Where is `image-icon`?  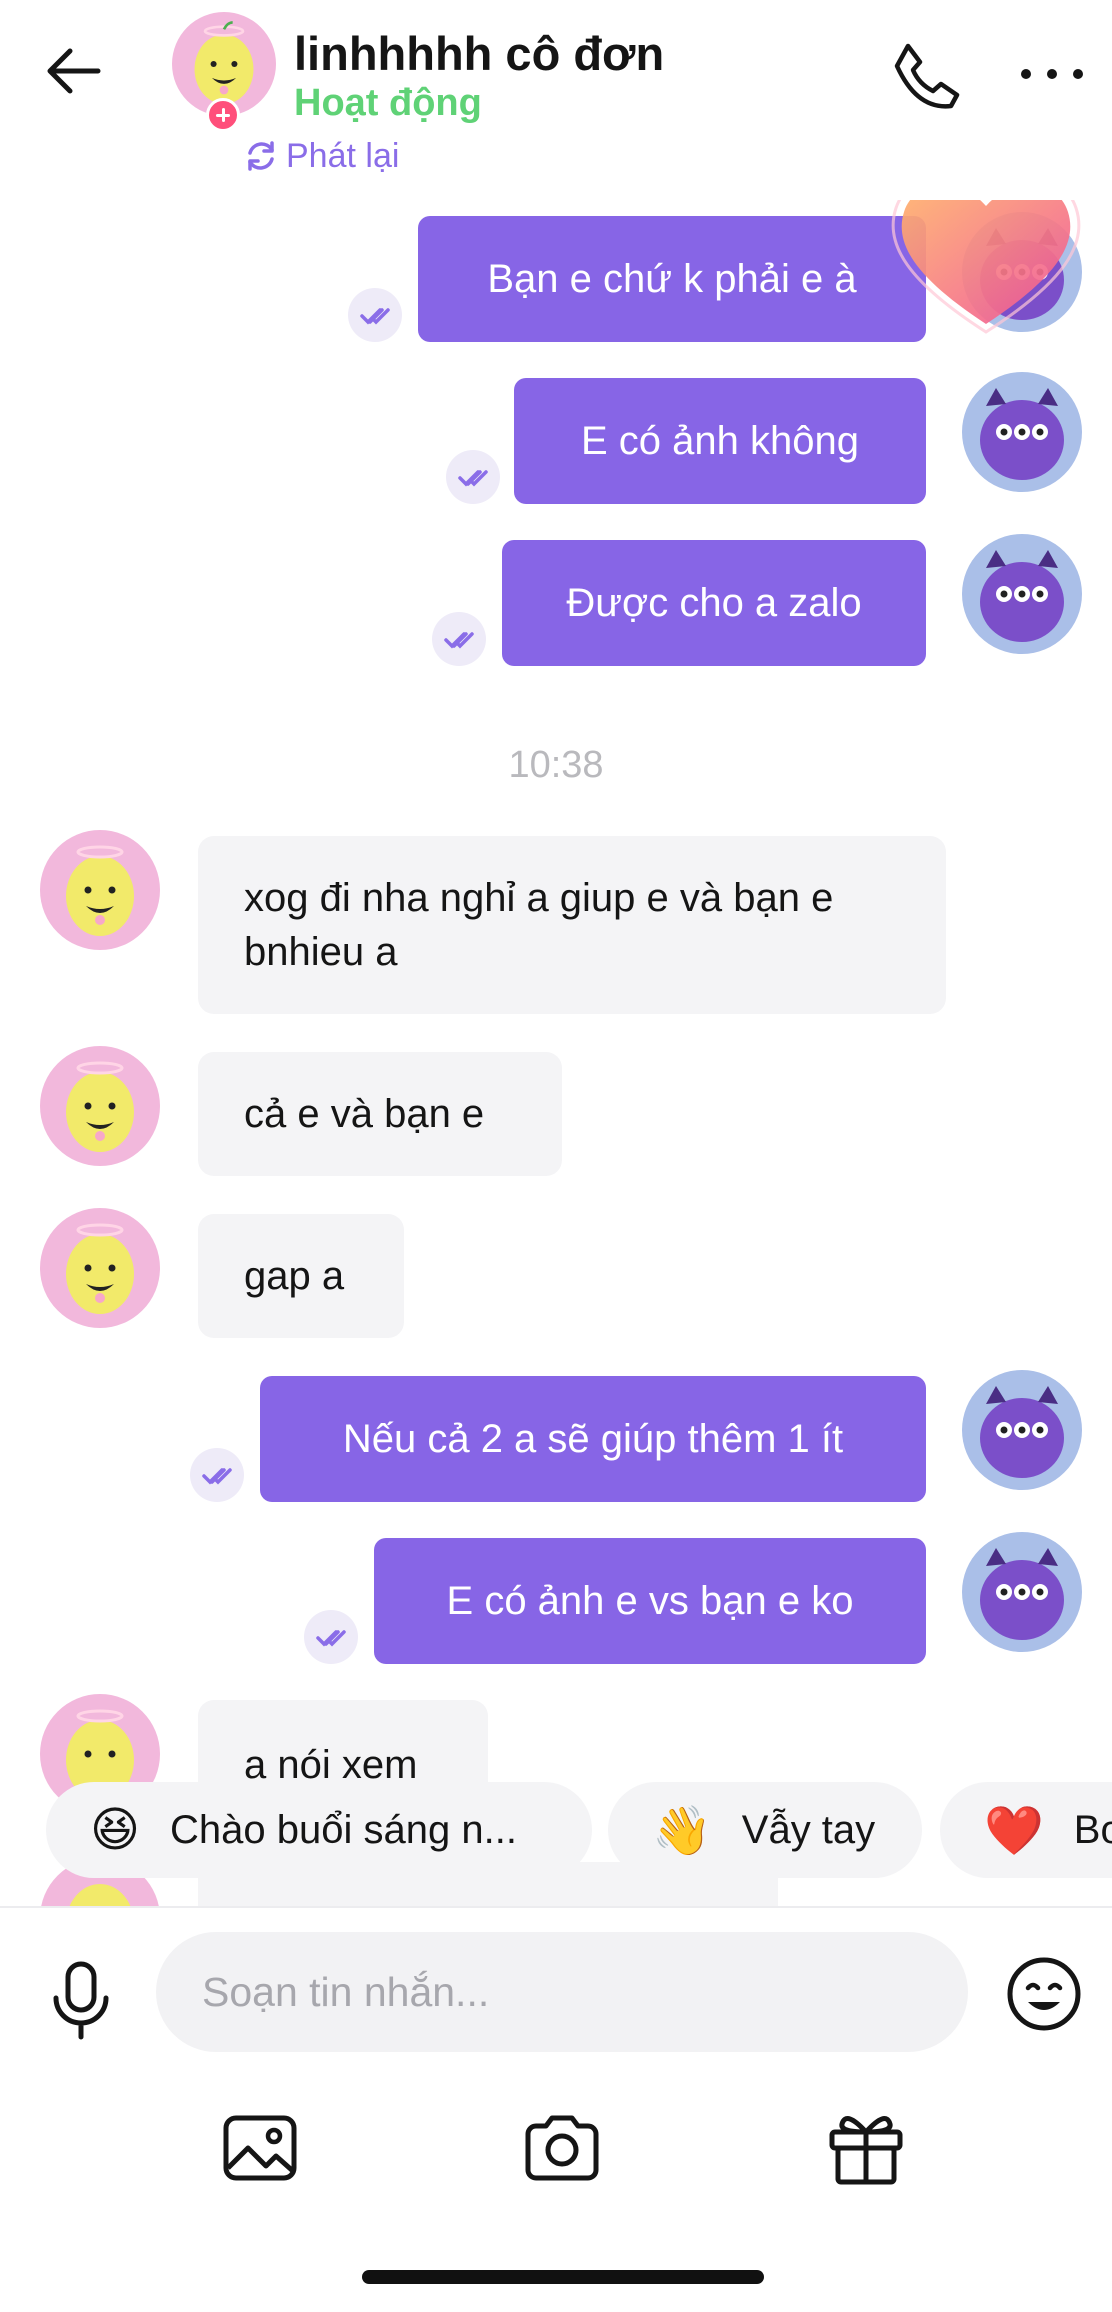
image-icon is located at coordinates (260, 2148).